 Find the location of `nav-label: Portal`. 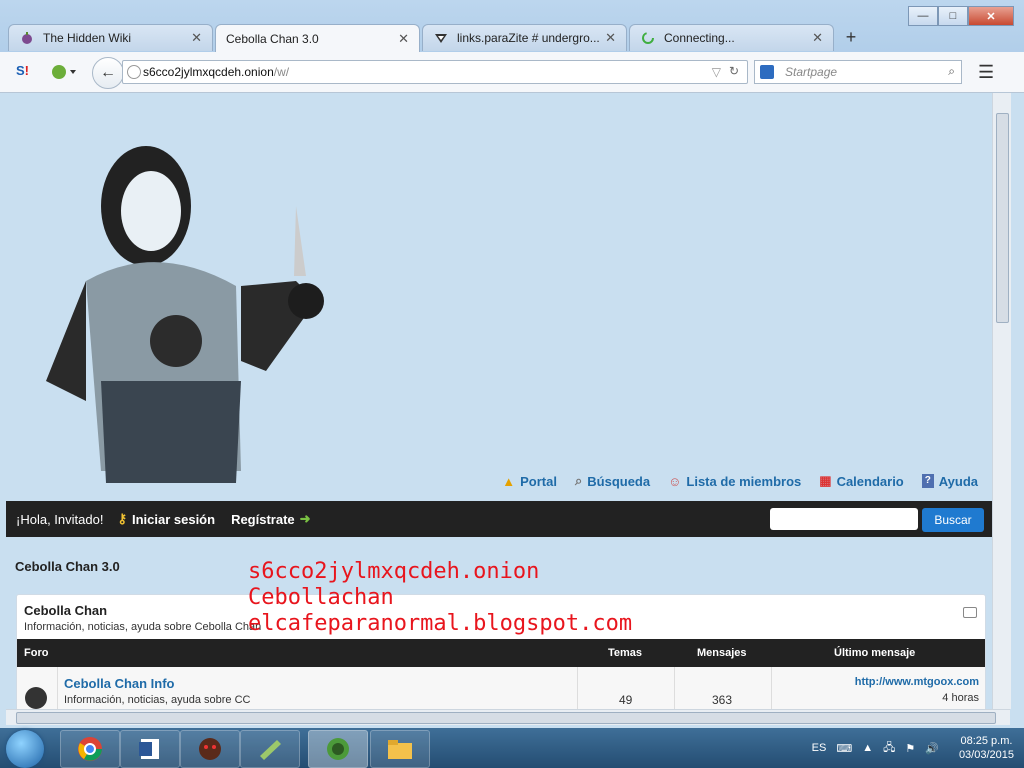

nav-label: Portal is located at coordinates (538, 481).